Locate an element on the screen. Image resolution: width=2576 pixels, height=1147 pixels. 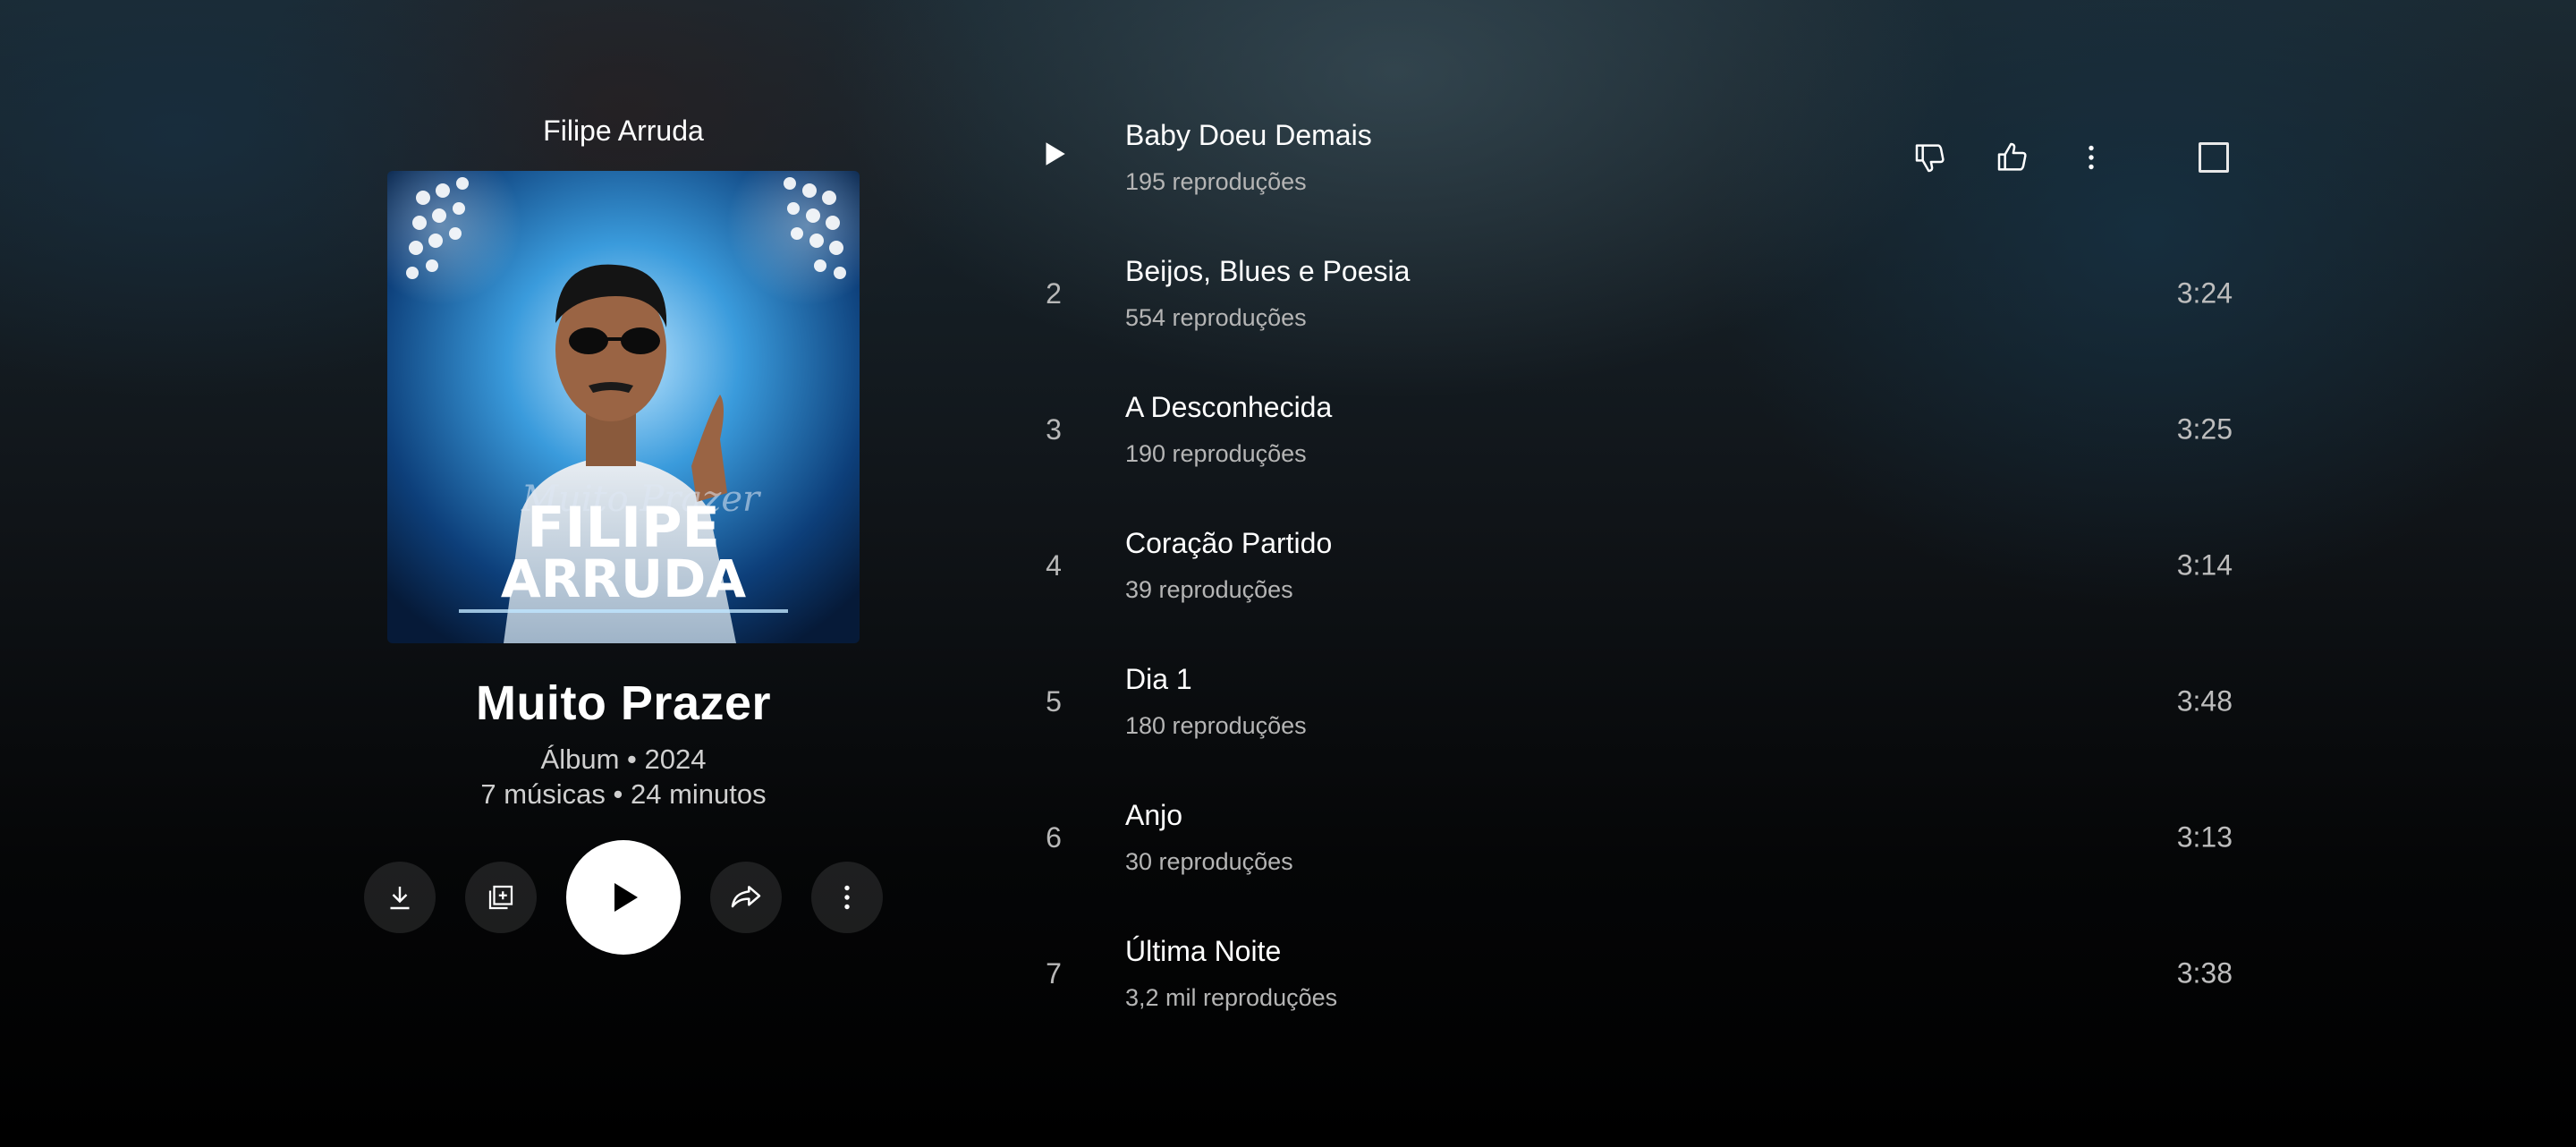
download-icon is located at coordinates (400, 898).